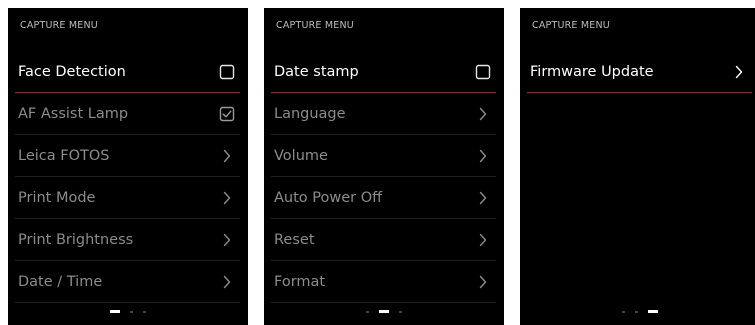 Image resolution: width=755 pixels, height=325 pixels. What do you see at coordinates (328, 197) in the screenshot?
I see `menu-item-label: Auto Power Off` at bounding box center [328, 197].